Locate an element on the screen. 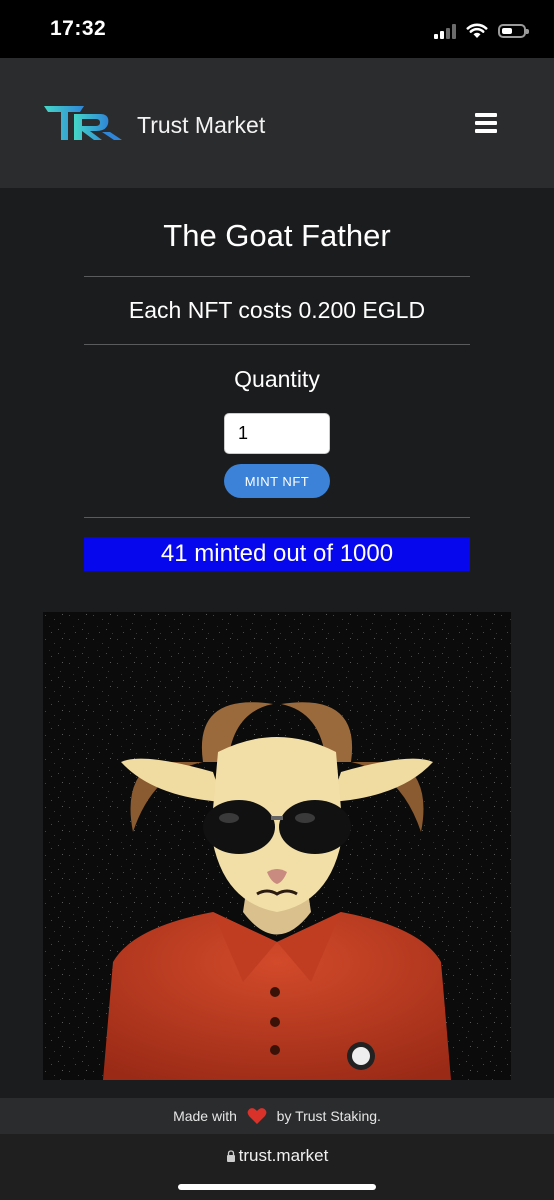 This screenshot has height=1200, width=554. footer-suffix: by Trust Staking. is located at coordinates (328, 1116).